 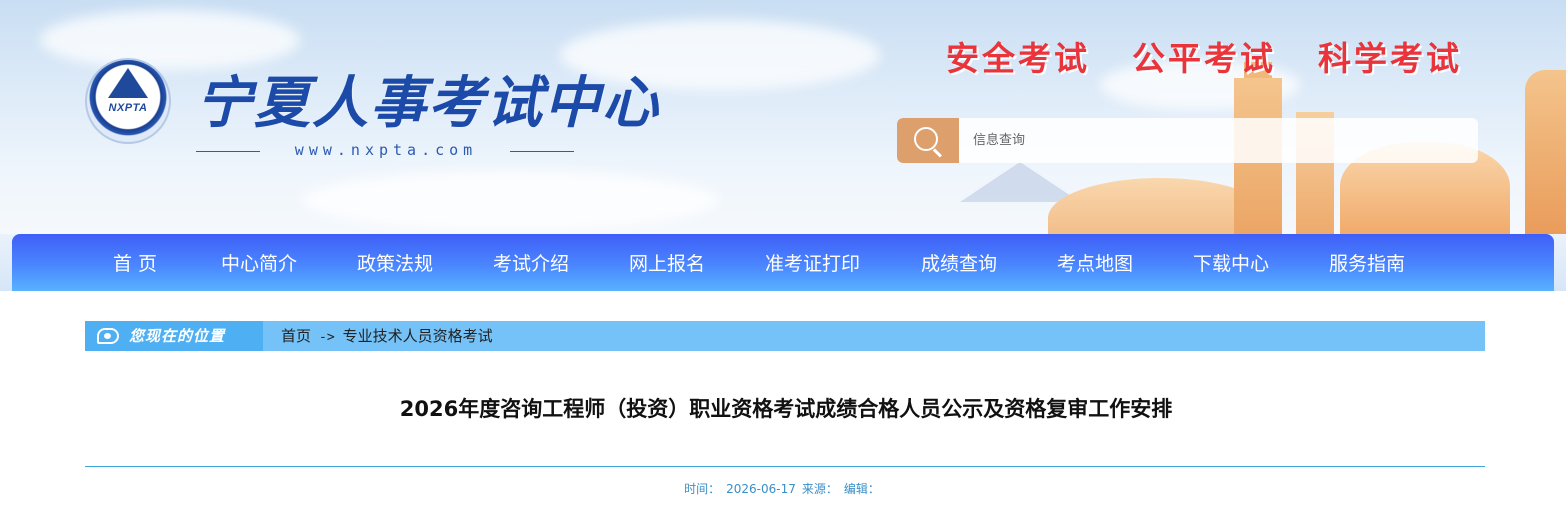 I want to click on breadcrumb-path: 首页 -> 专业技术人员资格考试, so click(x=387, y=336).